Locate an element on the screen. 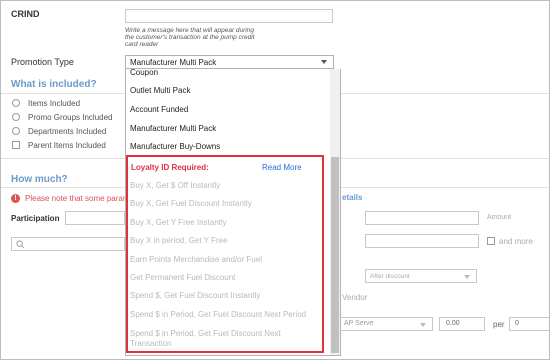  per-label: per is located at coordinates (499, 324).